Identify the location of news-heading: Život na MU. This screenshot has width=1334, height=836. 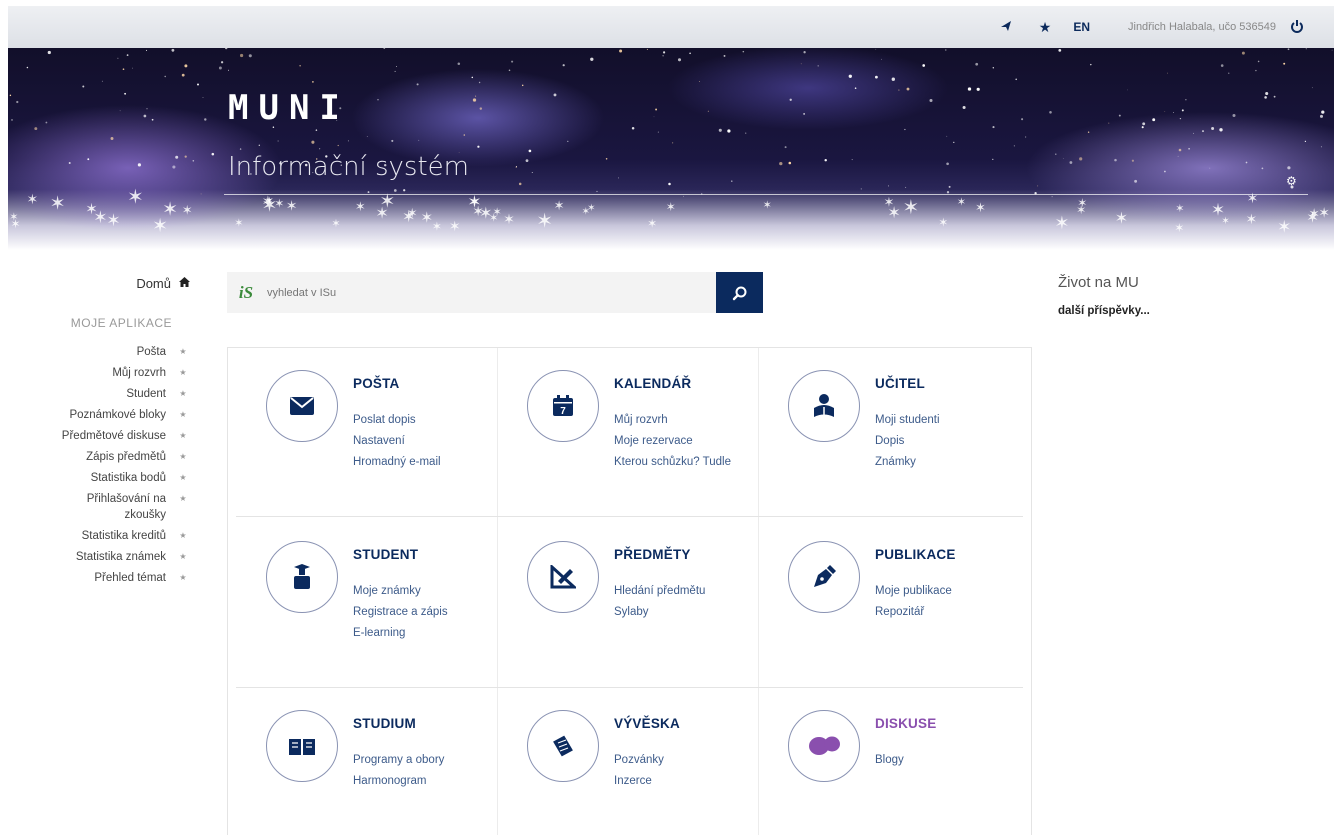
(1098, 282).